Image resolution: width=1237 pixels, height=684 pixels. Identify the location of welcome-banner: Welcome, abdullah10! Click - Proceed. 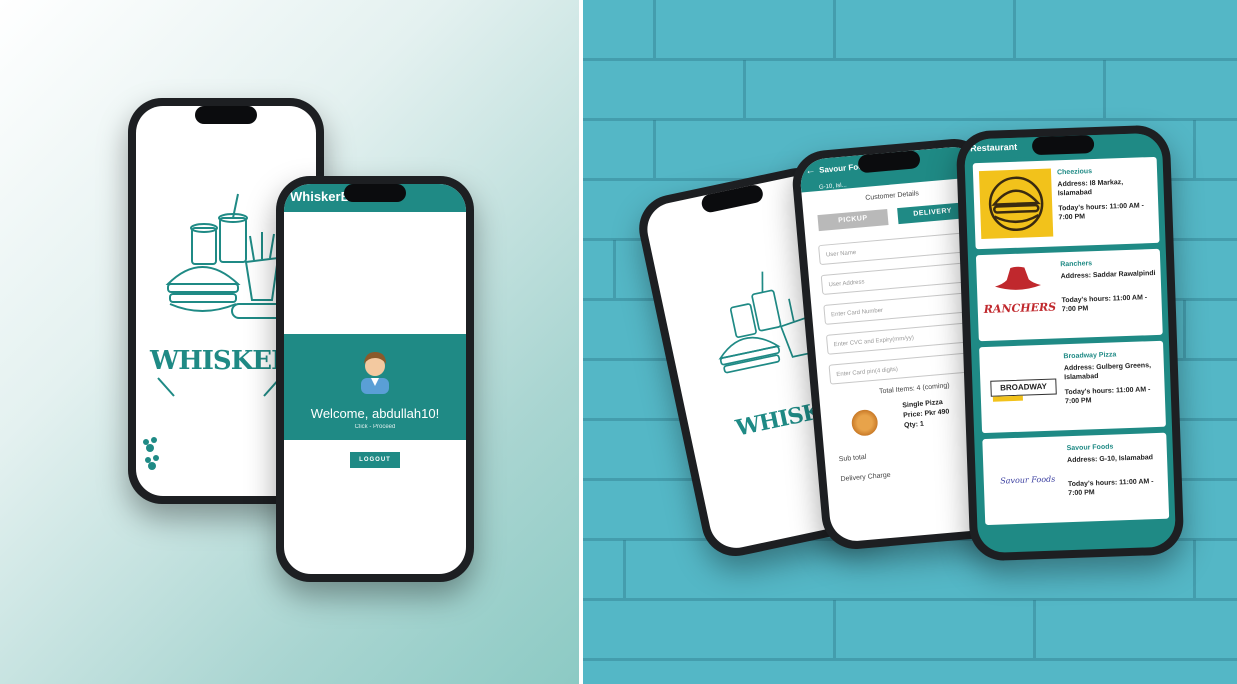
(375, 387).